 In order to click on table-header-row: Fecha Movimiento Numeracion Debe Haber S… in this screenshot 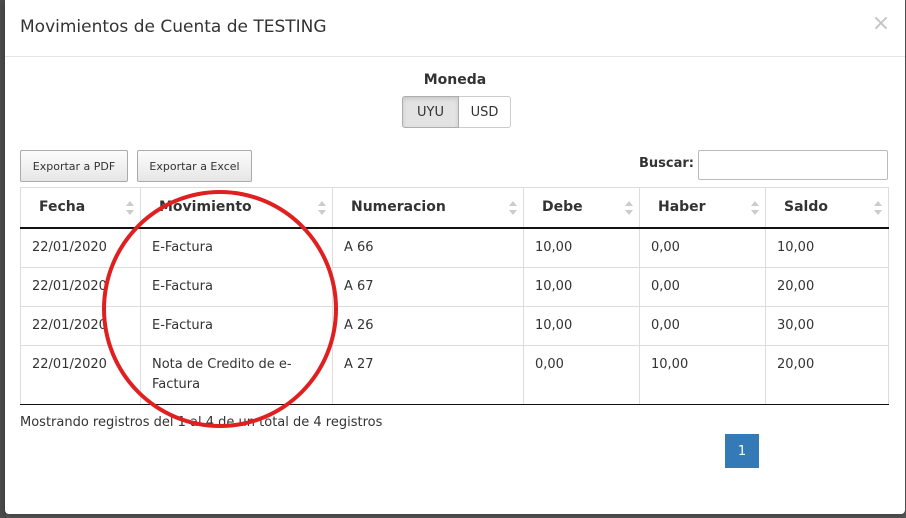, I will do `click(454, 208)`.